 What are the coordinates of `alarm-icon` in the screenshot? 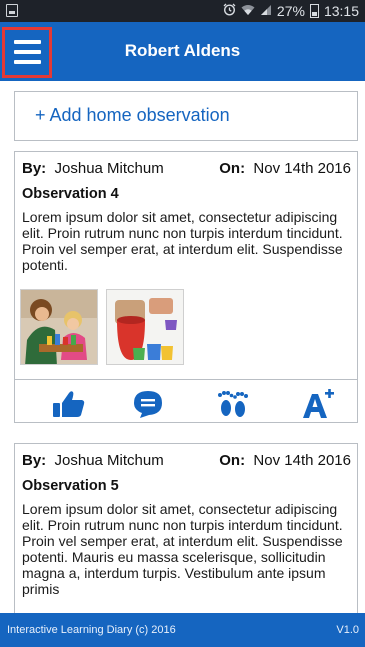 It's located at (229, 11).